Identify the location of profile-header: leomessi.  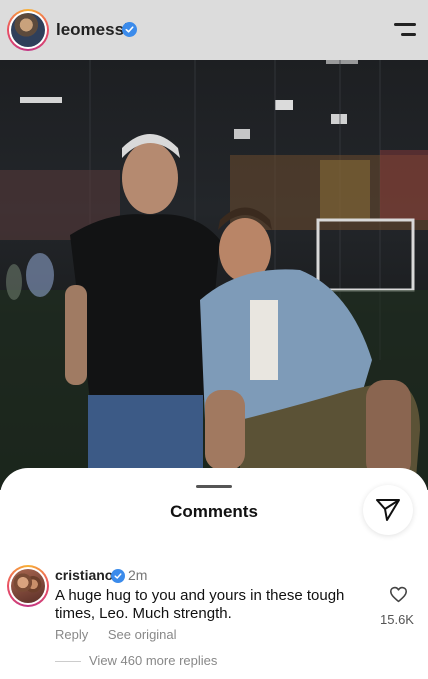
(214, 30).